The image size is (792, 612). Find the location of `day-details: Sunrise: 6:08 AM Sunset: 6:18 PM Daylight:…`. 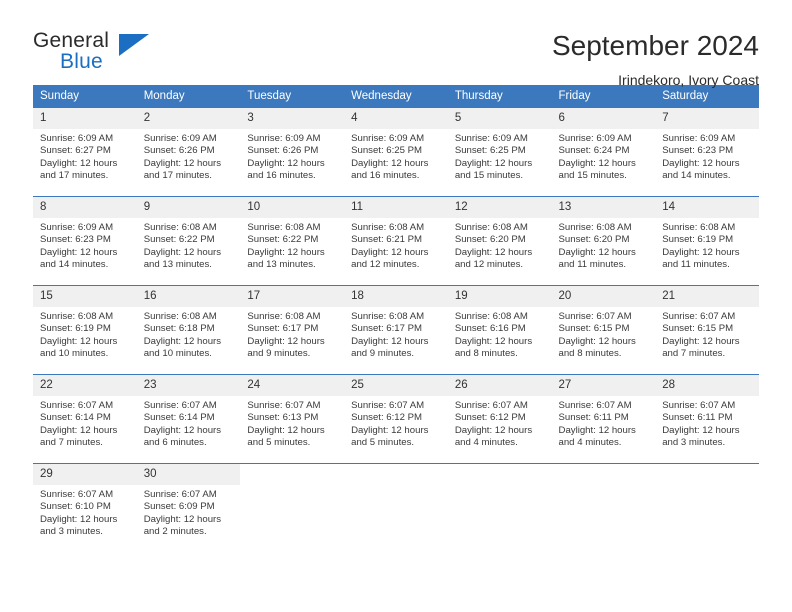

day-details: Sunrise: 6:08 AM Sunset: 6:18 PM Daylight:… is located at coordinates (189, 334).